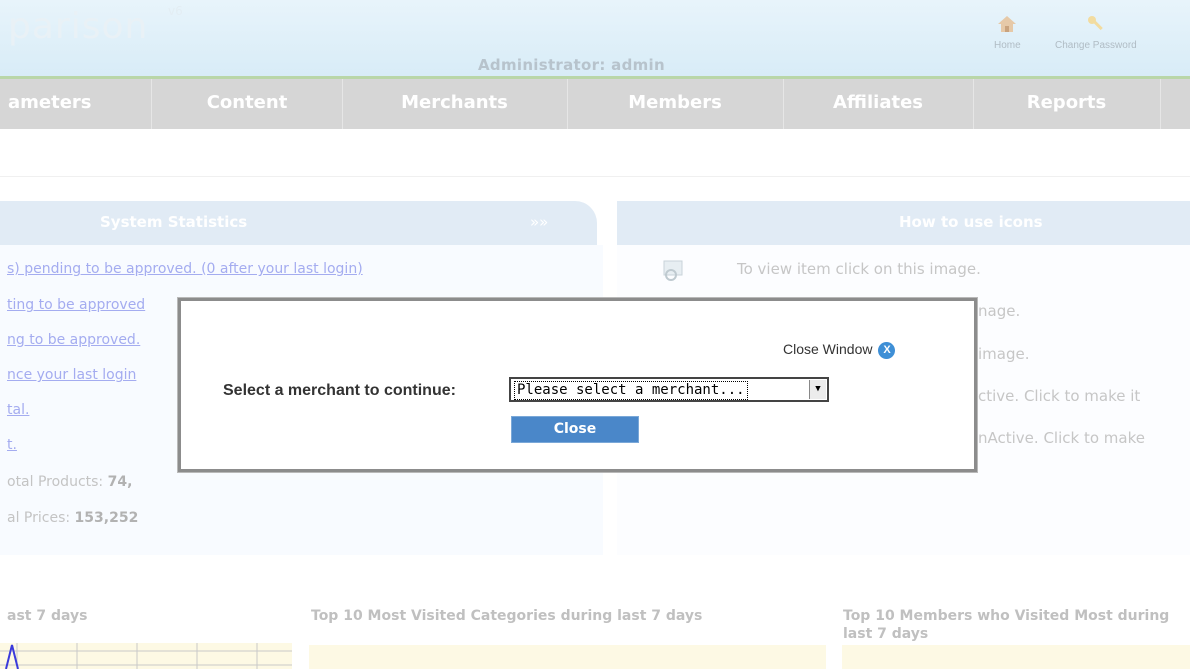 The height and width of the screenshot is (669, 1190). Describe the element at coordinates (455, 104) in the screenshot. I see `nav-merchants: Merchants` at that location.